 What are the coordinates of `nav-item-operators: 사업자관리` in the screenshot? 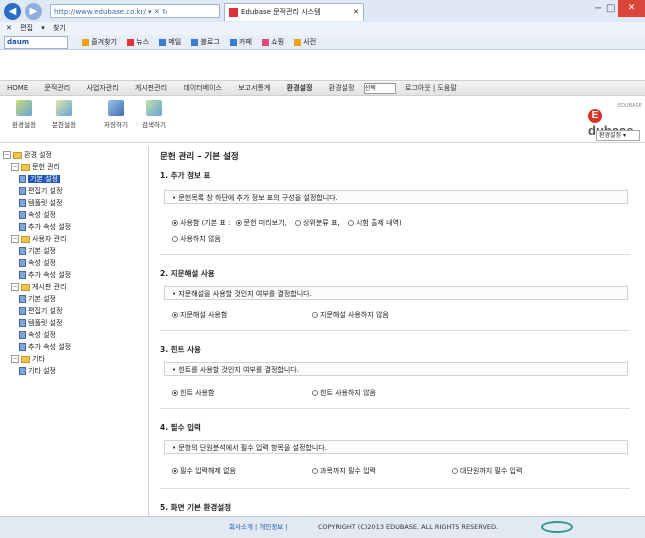 It's located at (102, 88).